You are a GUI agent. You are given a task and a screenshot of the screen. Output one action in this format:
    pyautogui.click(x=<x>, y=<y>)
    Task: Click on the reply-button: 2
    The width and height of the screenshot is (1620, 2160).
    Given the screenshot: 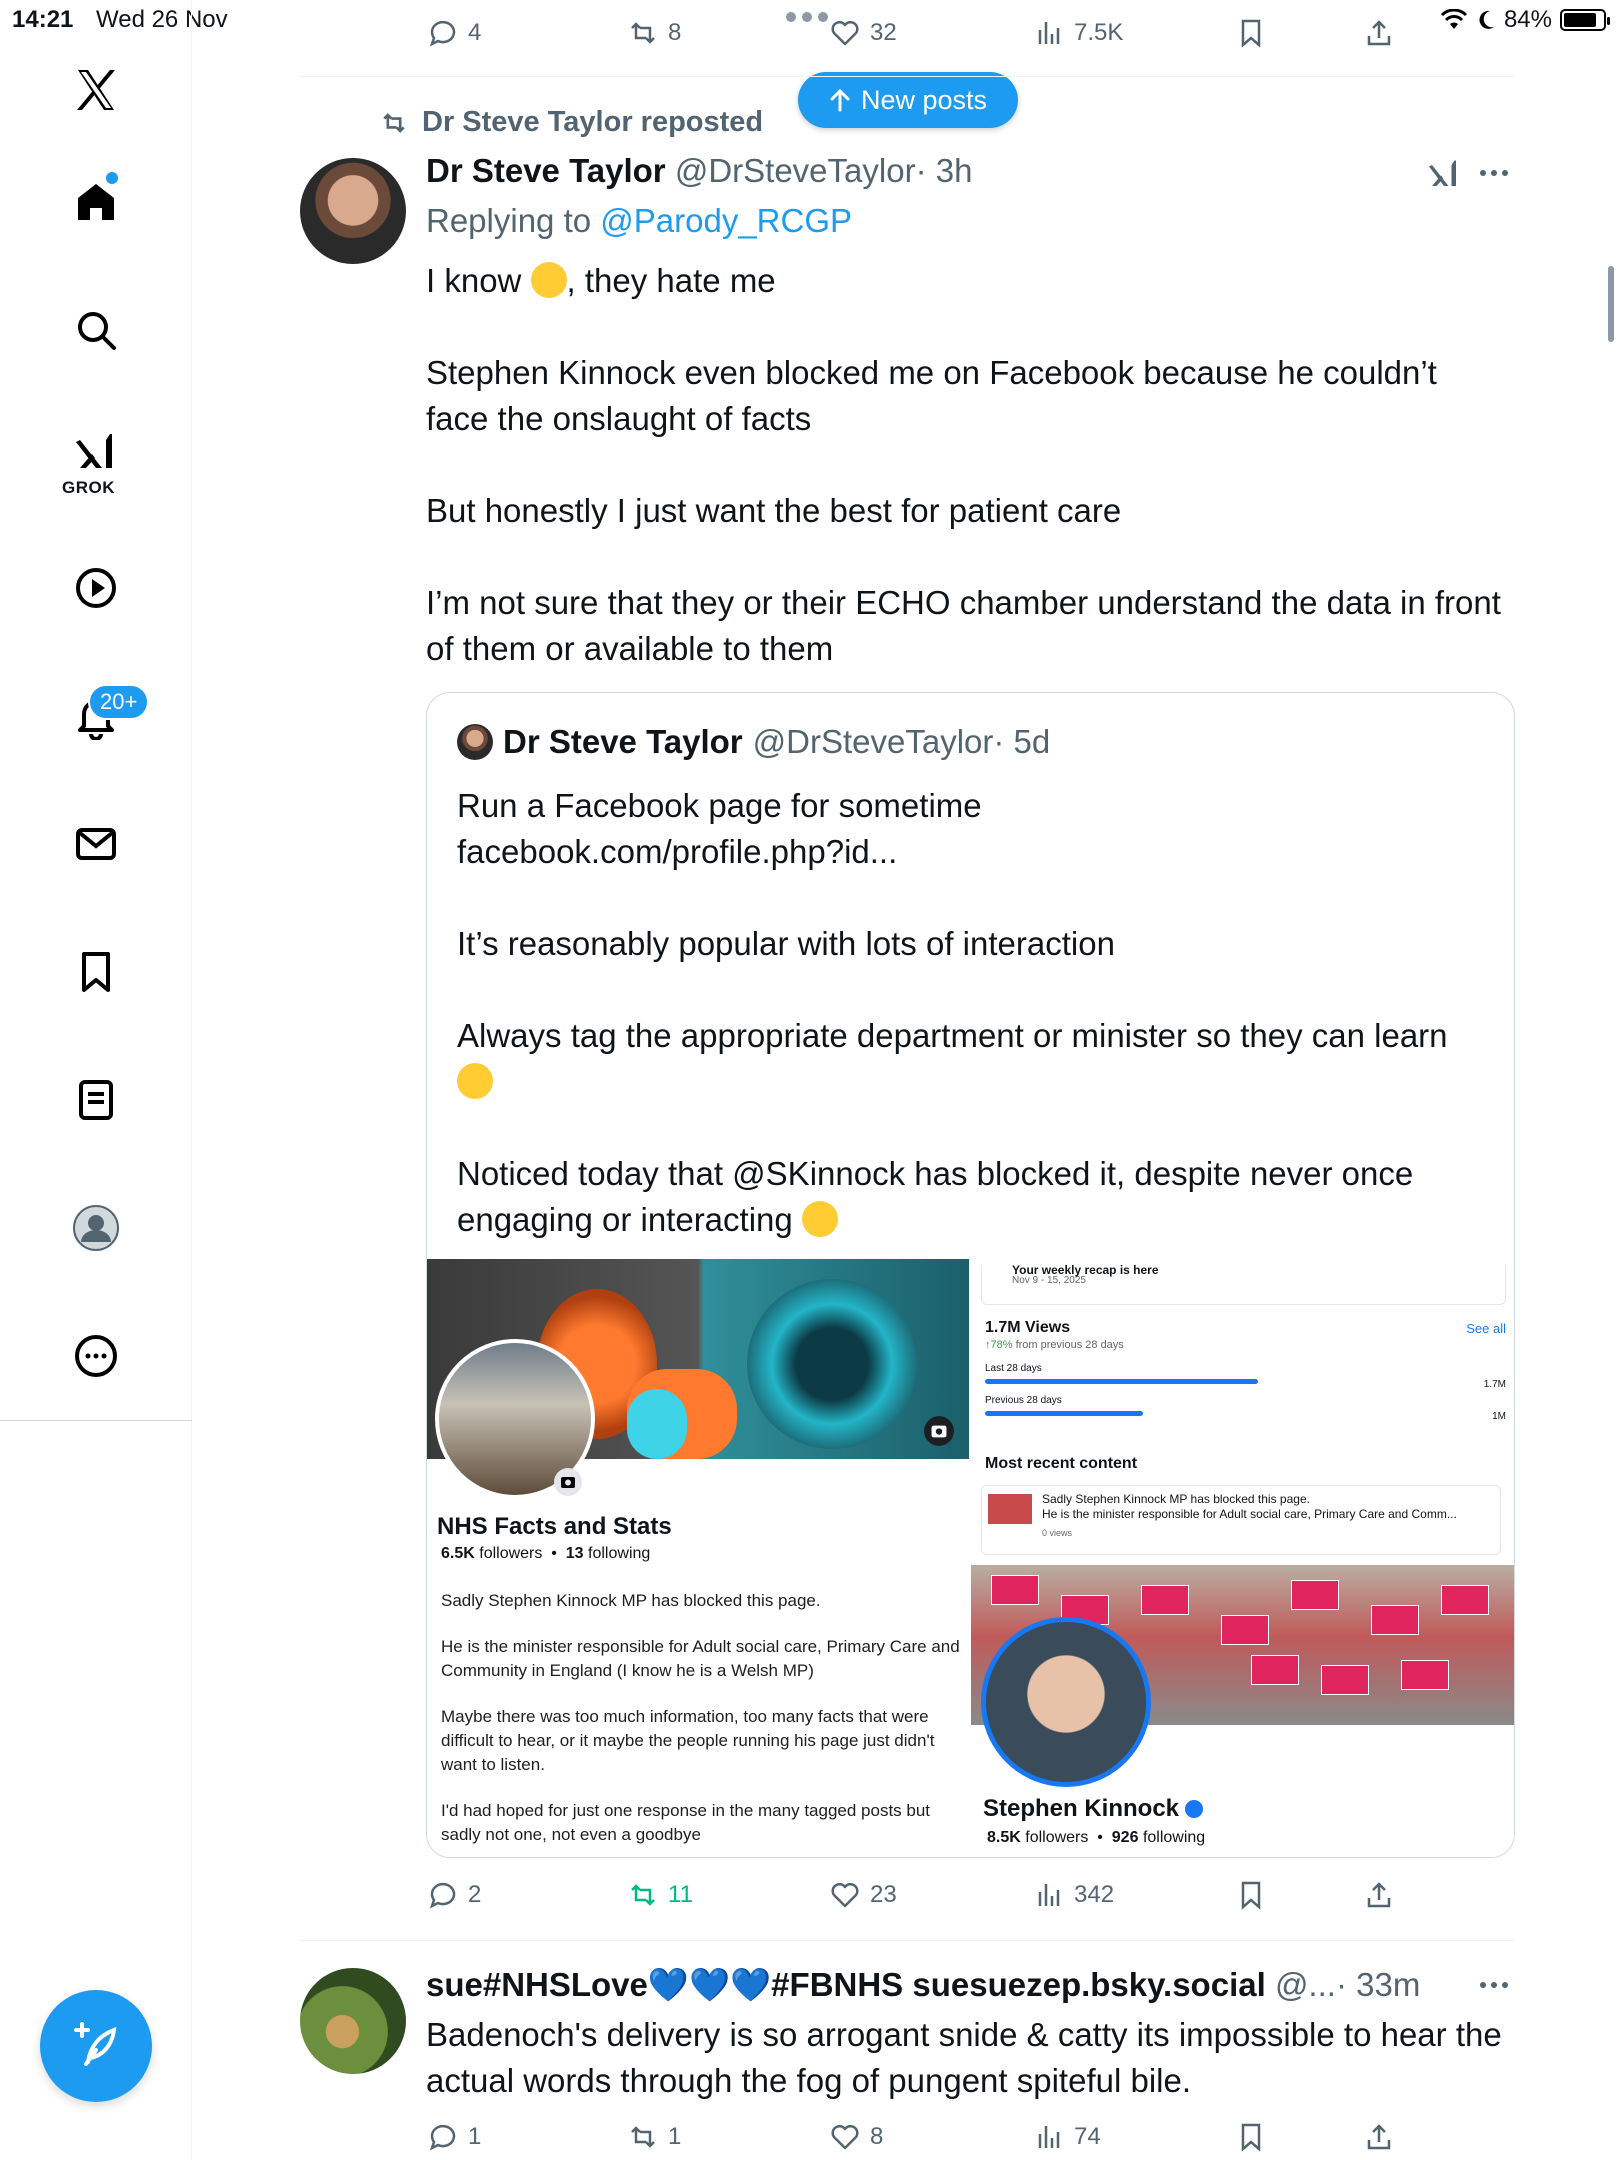 What is the action you would take?
    pyautogui.click(x=453, y=1895)
    